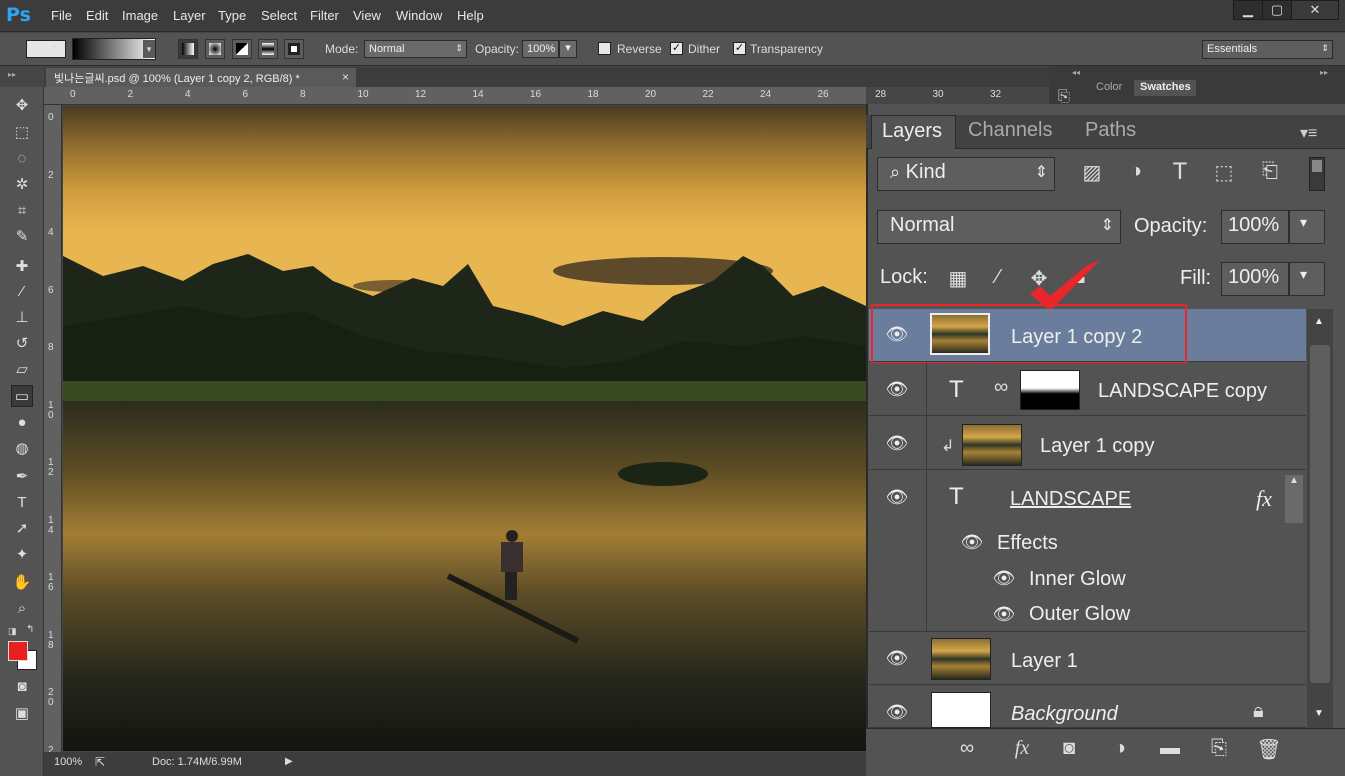  What do you see at coordinates (189, 15) in the screenshot?
I see `menu-layer: Layer` at bounding box center [189, 15].